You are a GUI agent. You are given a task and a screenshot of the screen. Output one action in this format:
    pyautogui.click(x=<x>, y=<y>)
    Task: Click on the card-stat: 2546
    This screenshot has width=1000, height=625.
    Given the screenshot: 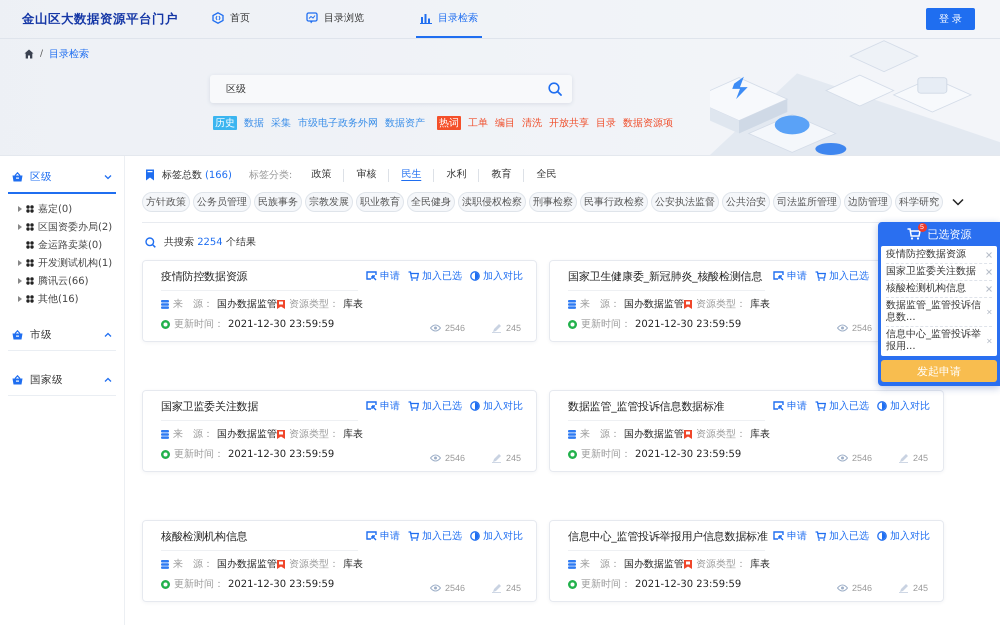 What is the action you would take?
    pyautogui.click(x=449, y=328)
    